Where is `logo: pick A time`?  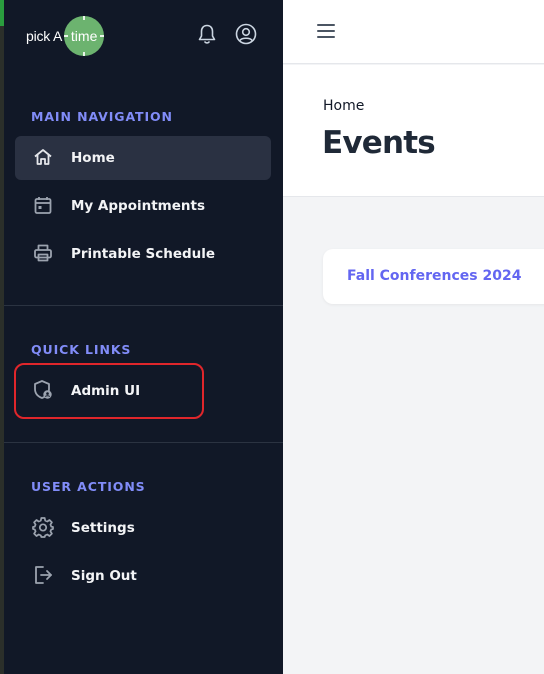 logo: pick A time is located at coordinates (65, 36).